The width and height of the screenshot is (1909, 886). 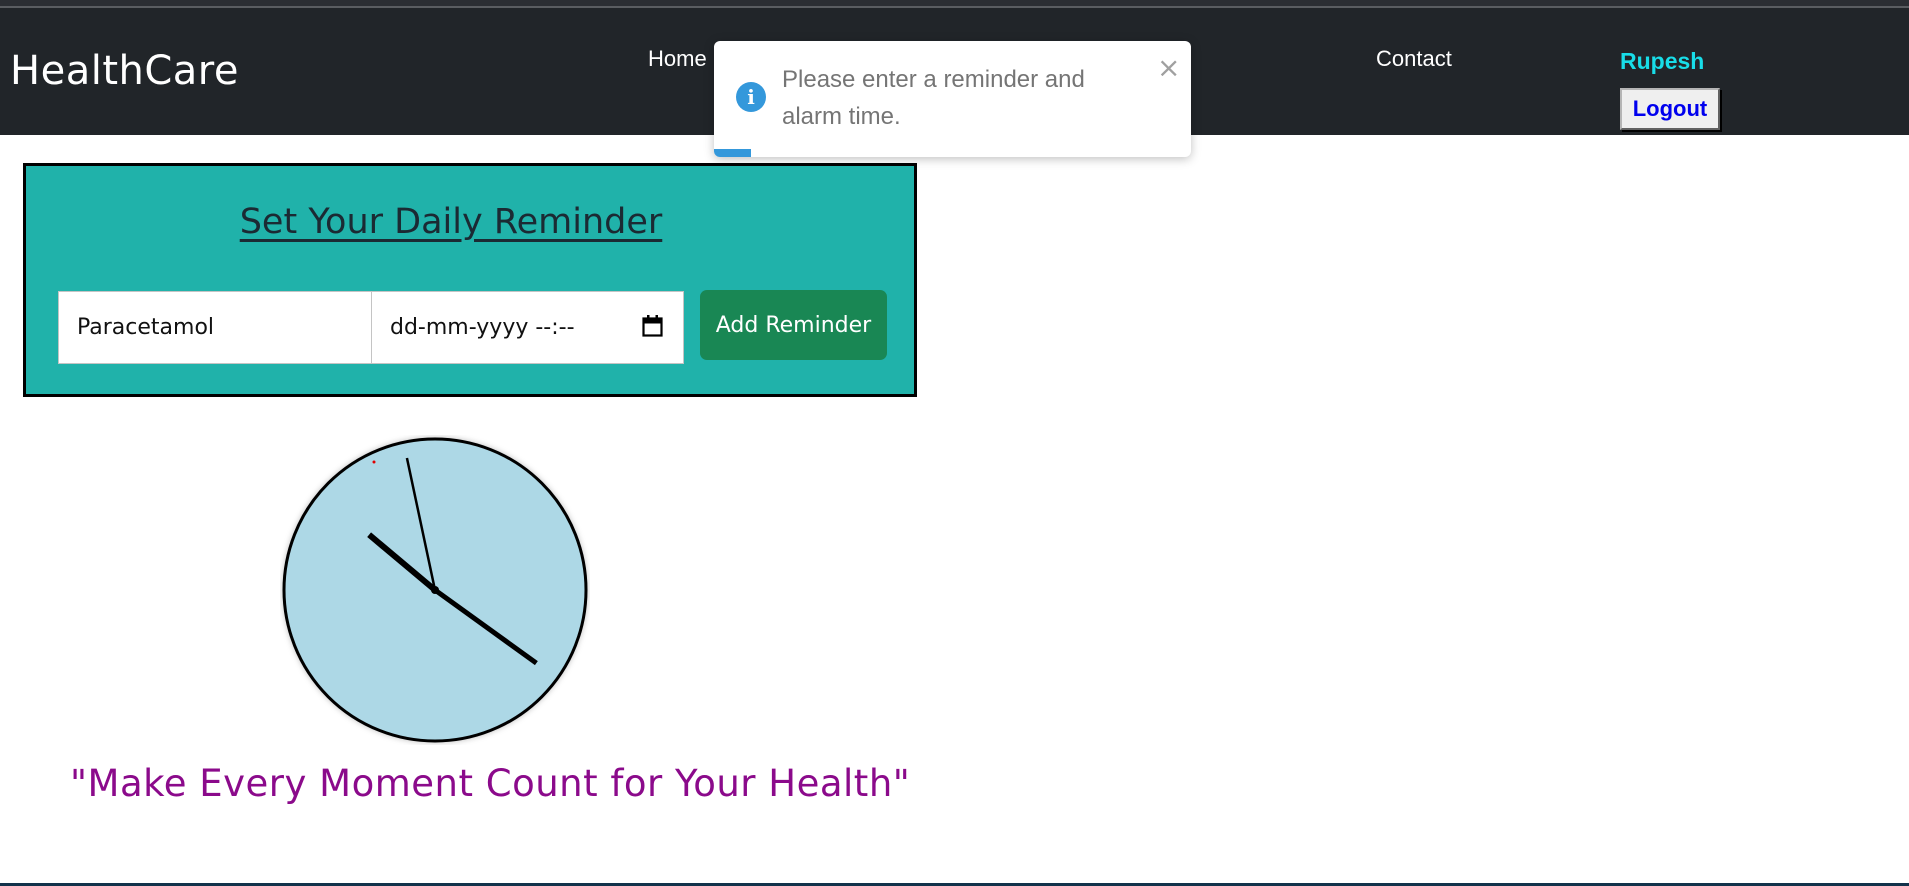 I want to click on nav-contact-link: Contact, so click(x=1414, y=59).